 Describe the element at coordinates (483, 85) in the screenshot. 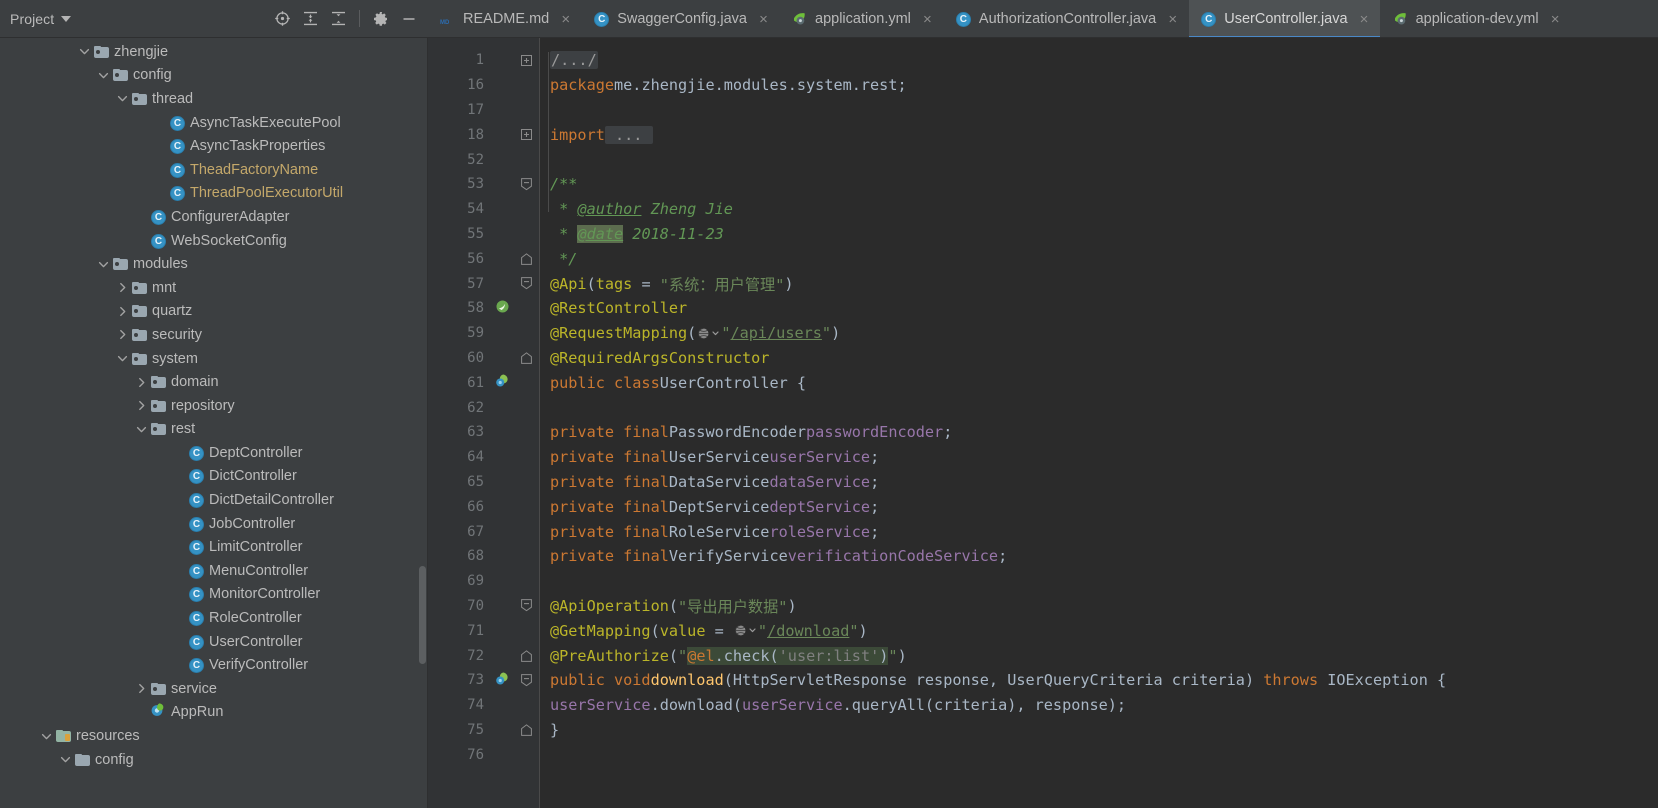

I see `gutter-line: 16` at that location.